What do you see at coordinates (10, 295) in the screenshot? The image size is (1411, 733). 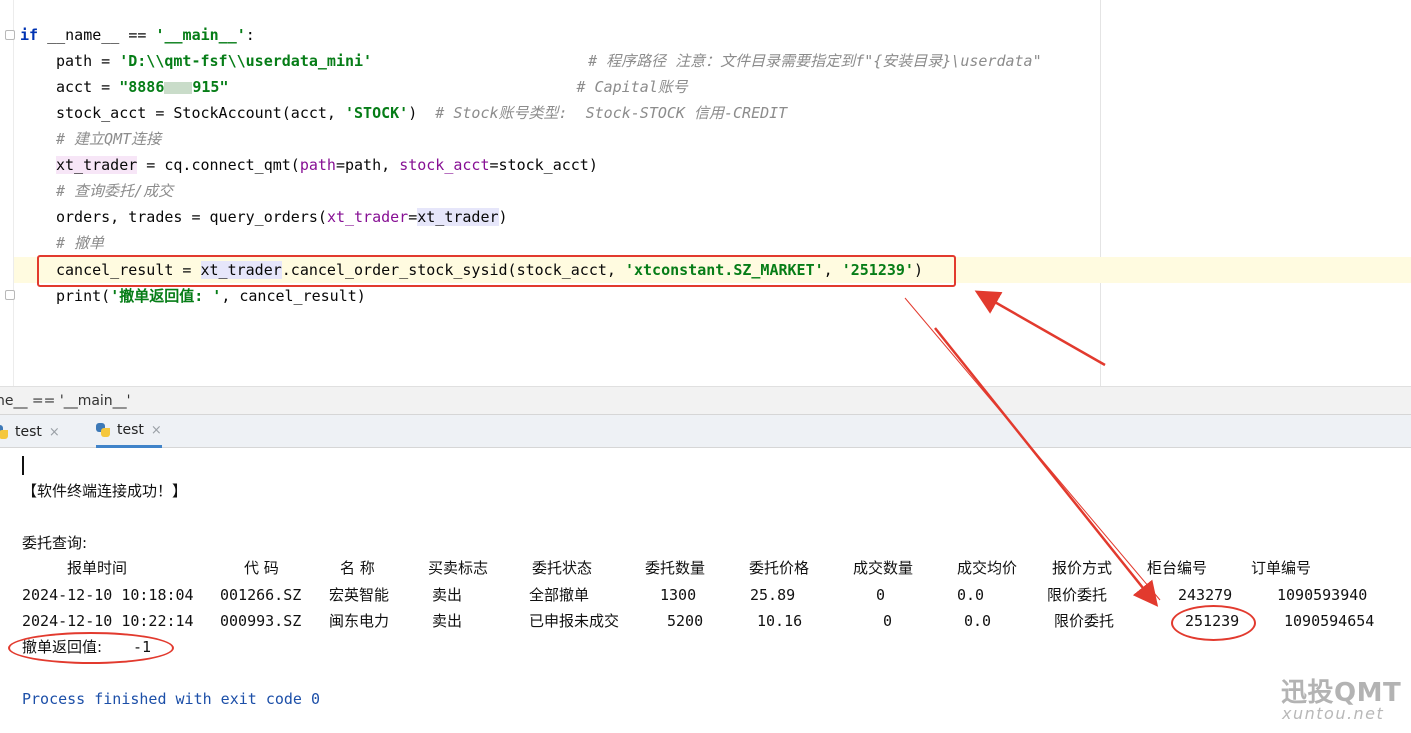 I see `fold-close-icon` at bounding box center [10, 295].